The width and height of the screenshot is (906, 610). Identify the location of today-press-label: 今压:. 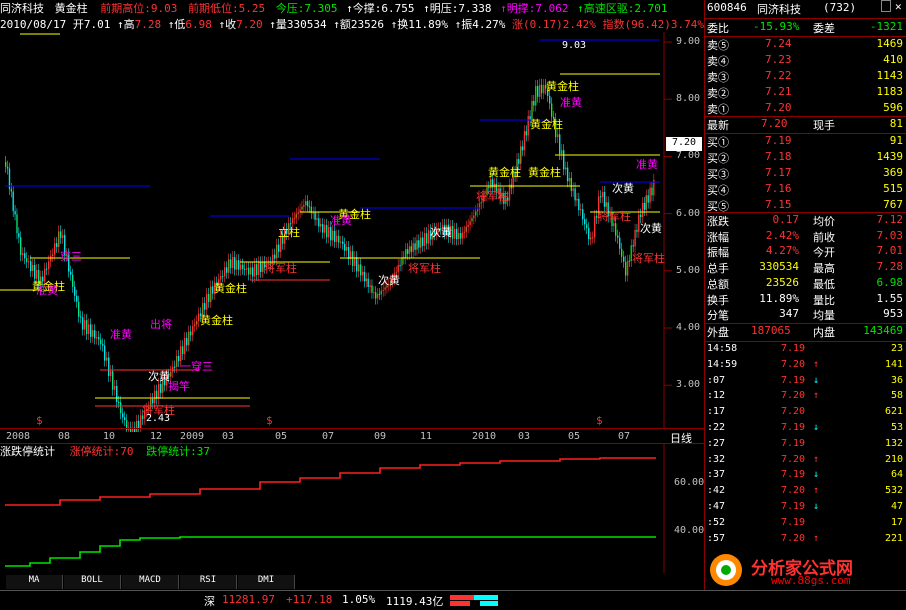
(290, 8).